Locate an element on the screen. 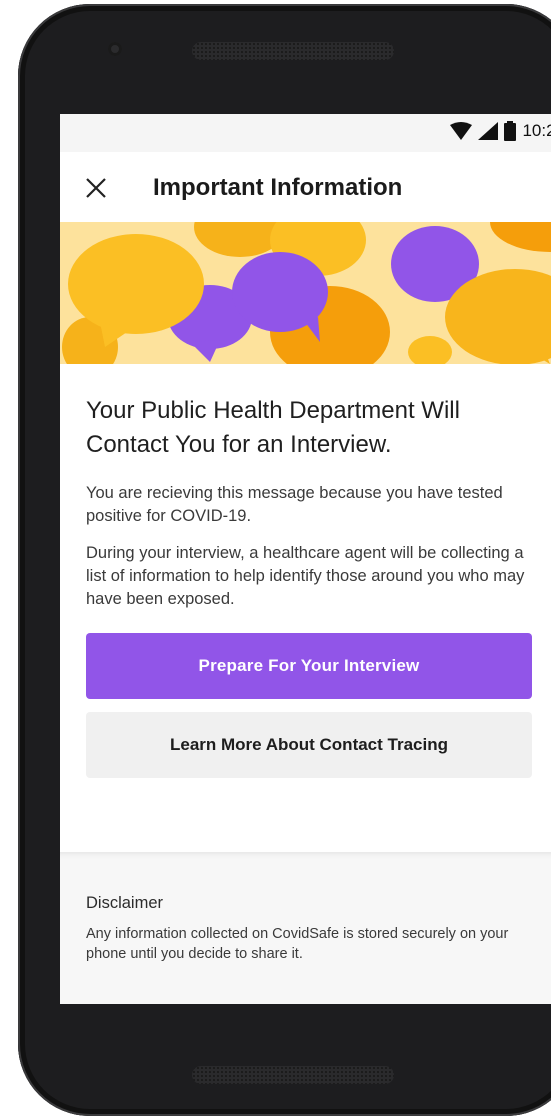  wifi-icon is located at coordinates (461, 131).